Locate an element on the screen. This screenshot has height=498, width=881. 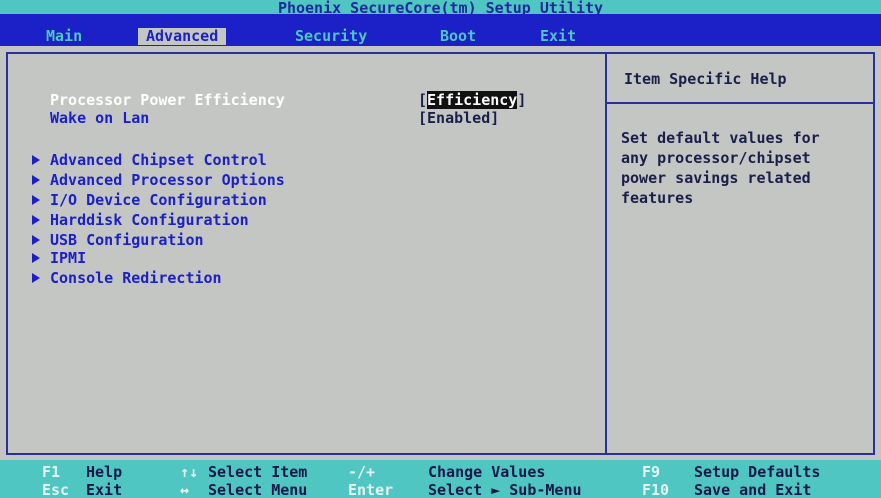
submenu-label: USB Configuration is located at coordinates (127, 240).